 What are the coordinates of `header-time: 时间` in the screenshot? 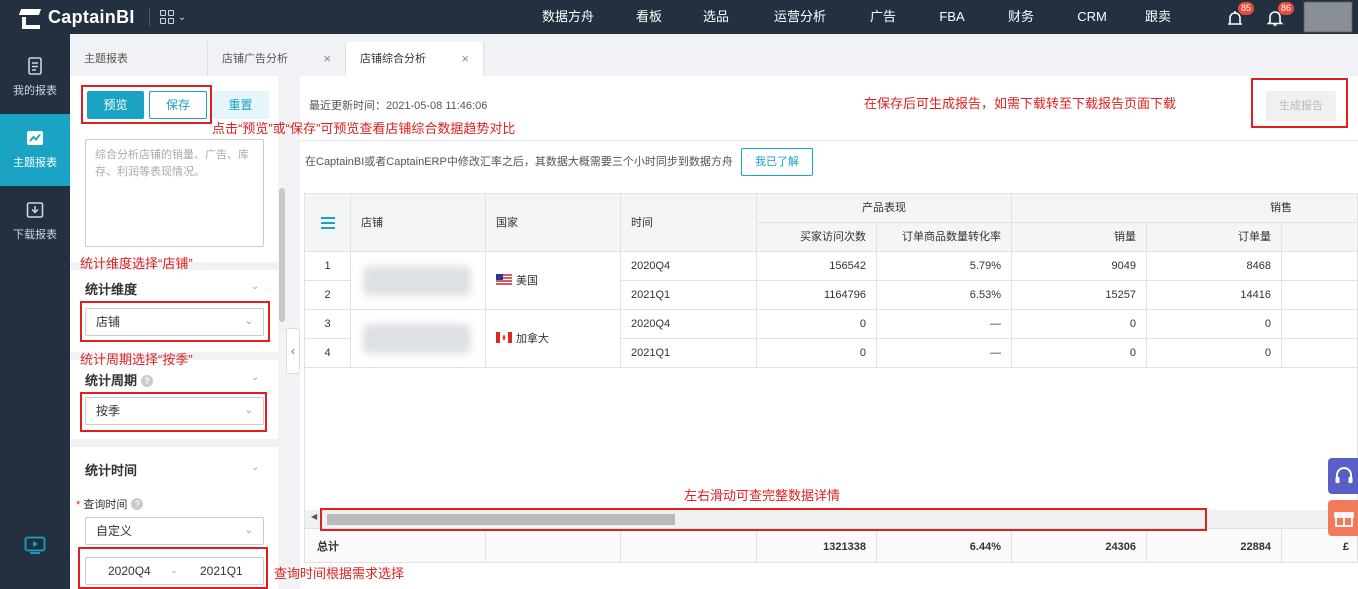 It's located at (689, 223).